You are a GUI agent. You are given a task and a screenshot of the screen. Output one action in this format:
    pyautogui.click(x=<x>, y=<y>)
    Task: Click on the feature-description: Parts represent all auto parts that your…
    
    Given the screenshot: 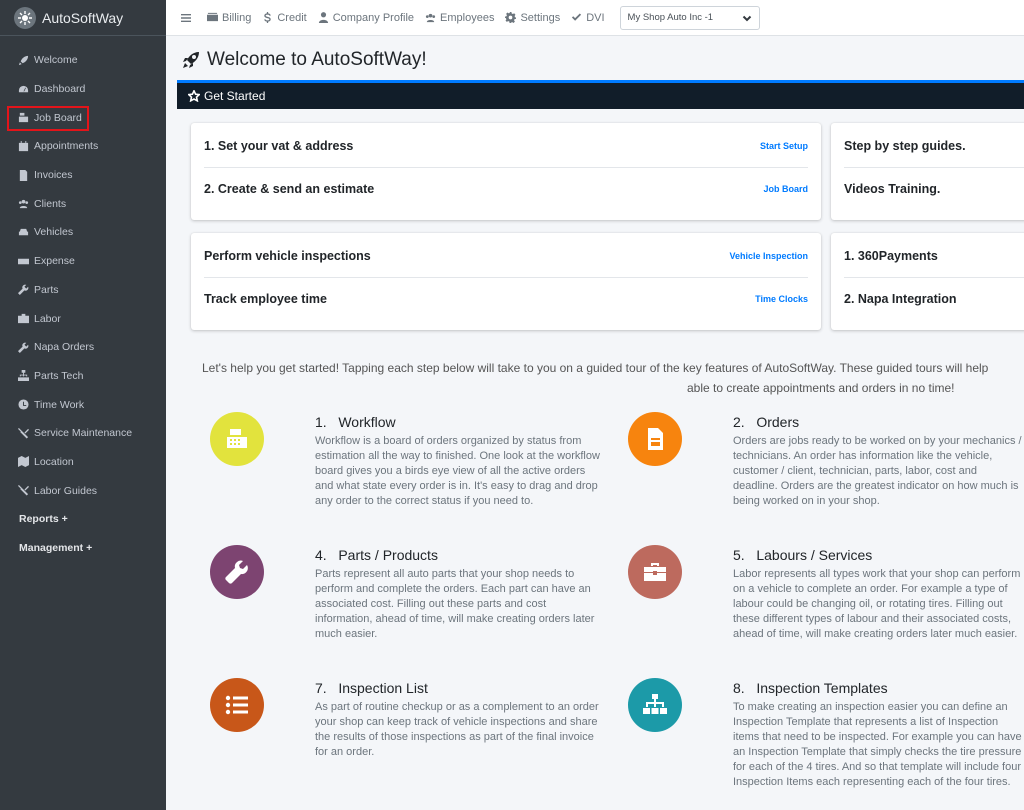 What is the action you would take?
    pyautogui.click(x=455, y=604)
    